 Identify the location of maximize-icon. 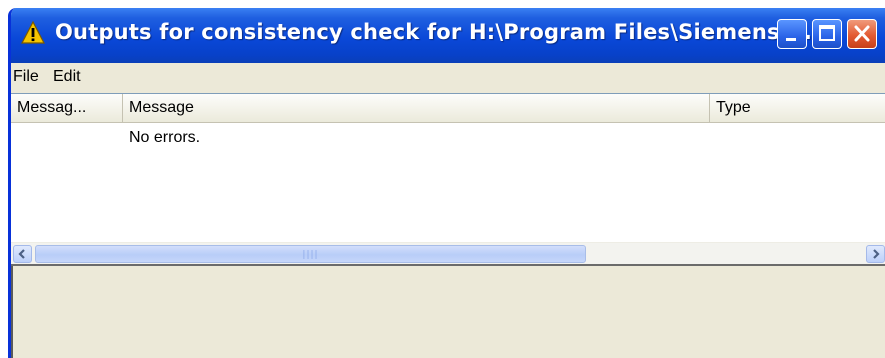
(827, 33).